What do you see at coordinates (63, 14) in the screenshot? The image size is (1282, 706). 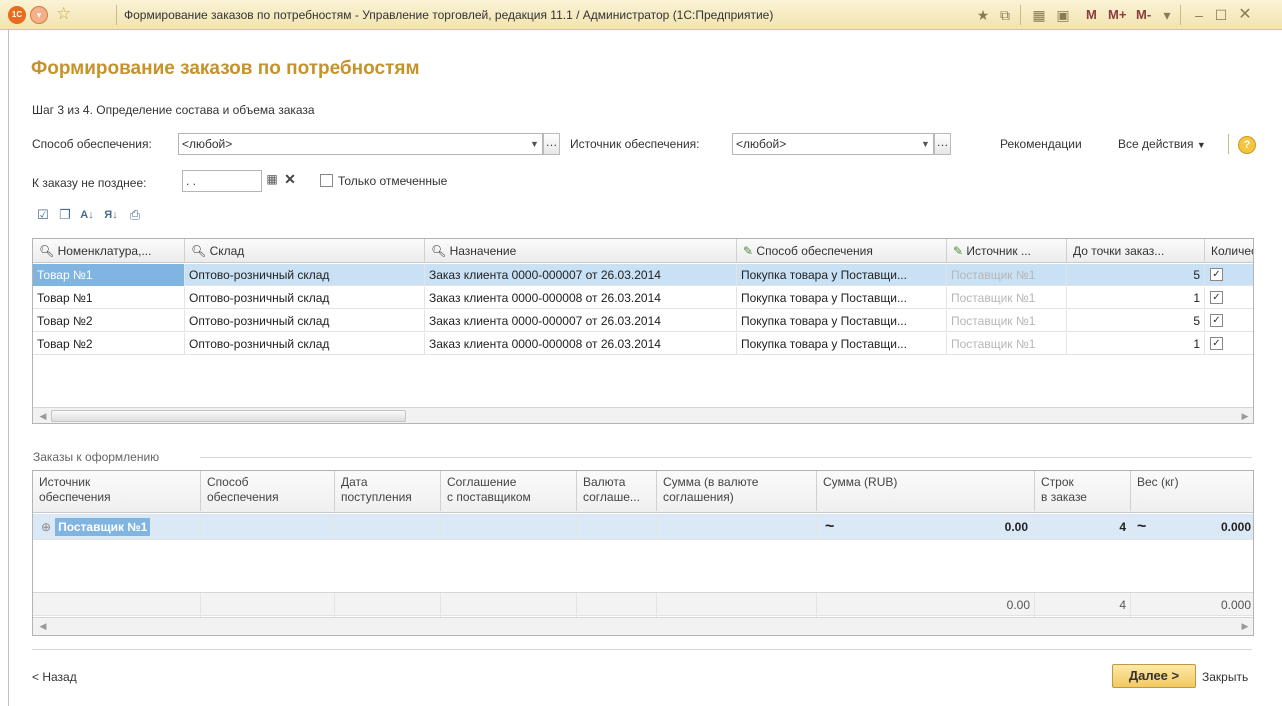 I see `favorite-star-icon: ☆` at bounding box center [63, 14].